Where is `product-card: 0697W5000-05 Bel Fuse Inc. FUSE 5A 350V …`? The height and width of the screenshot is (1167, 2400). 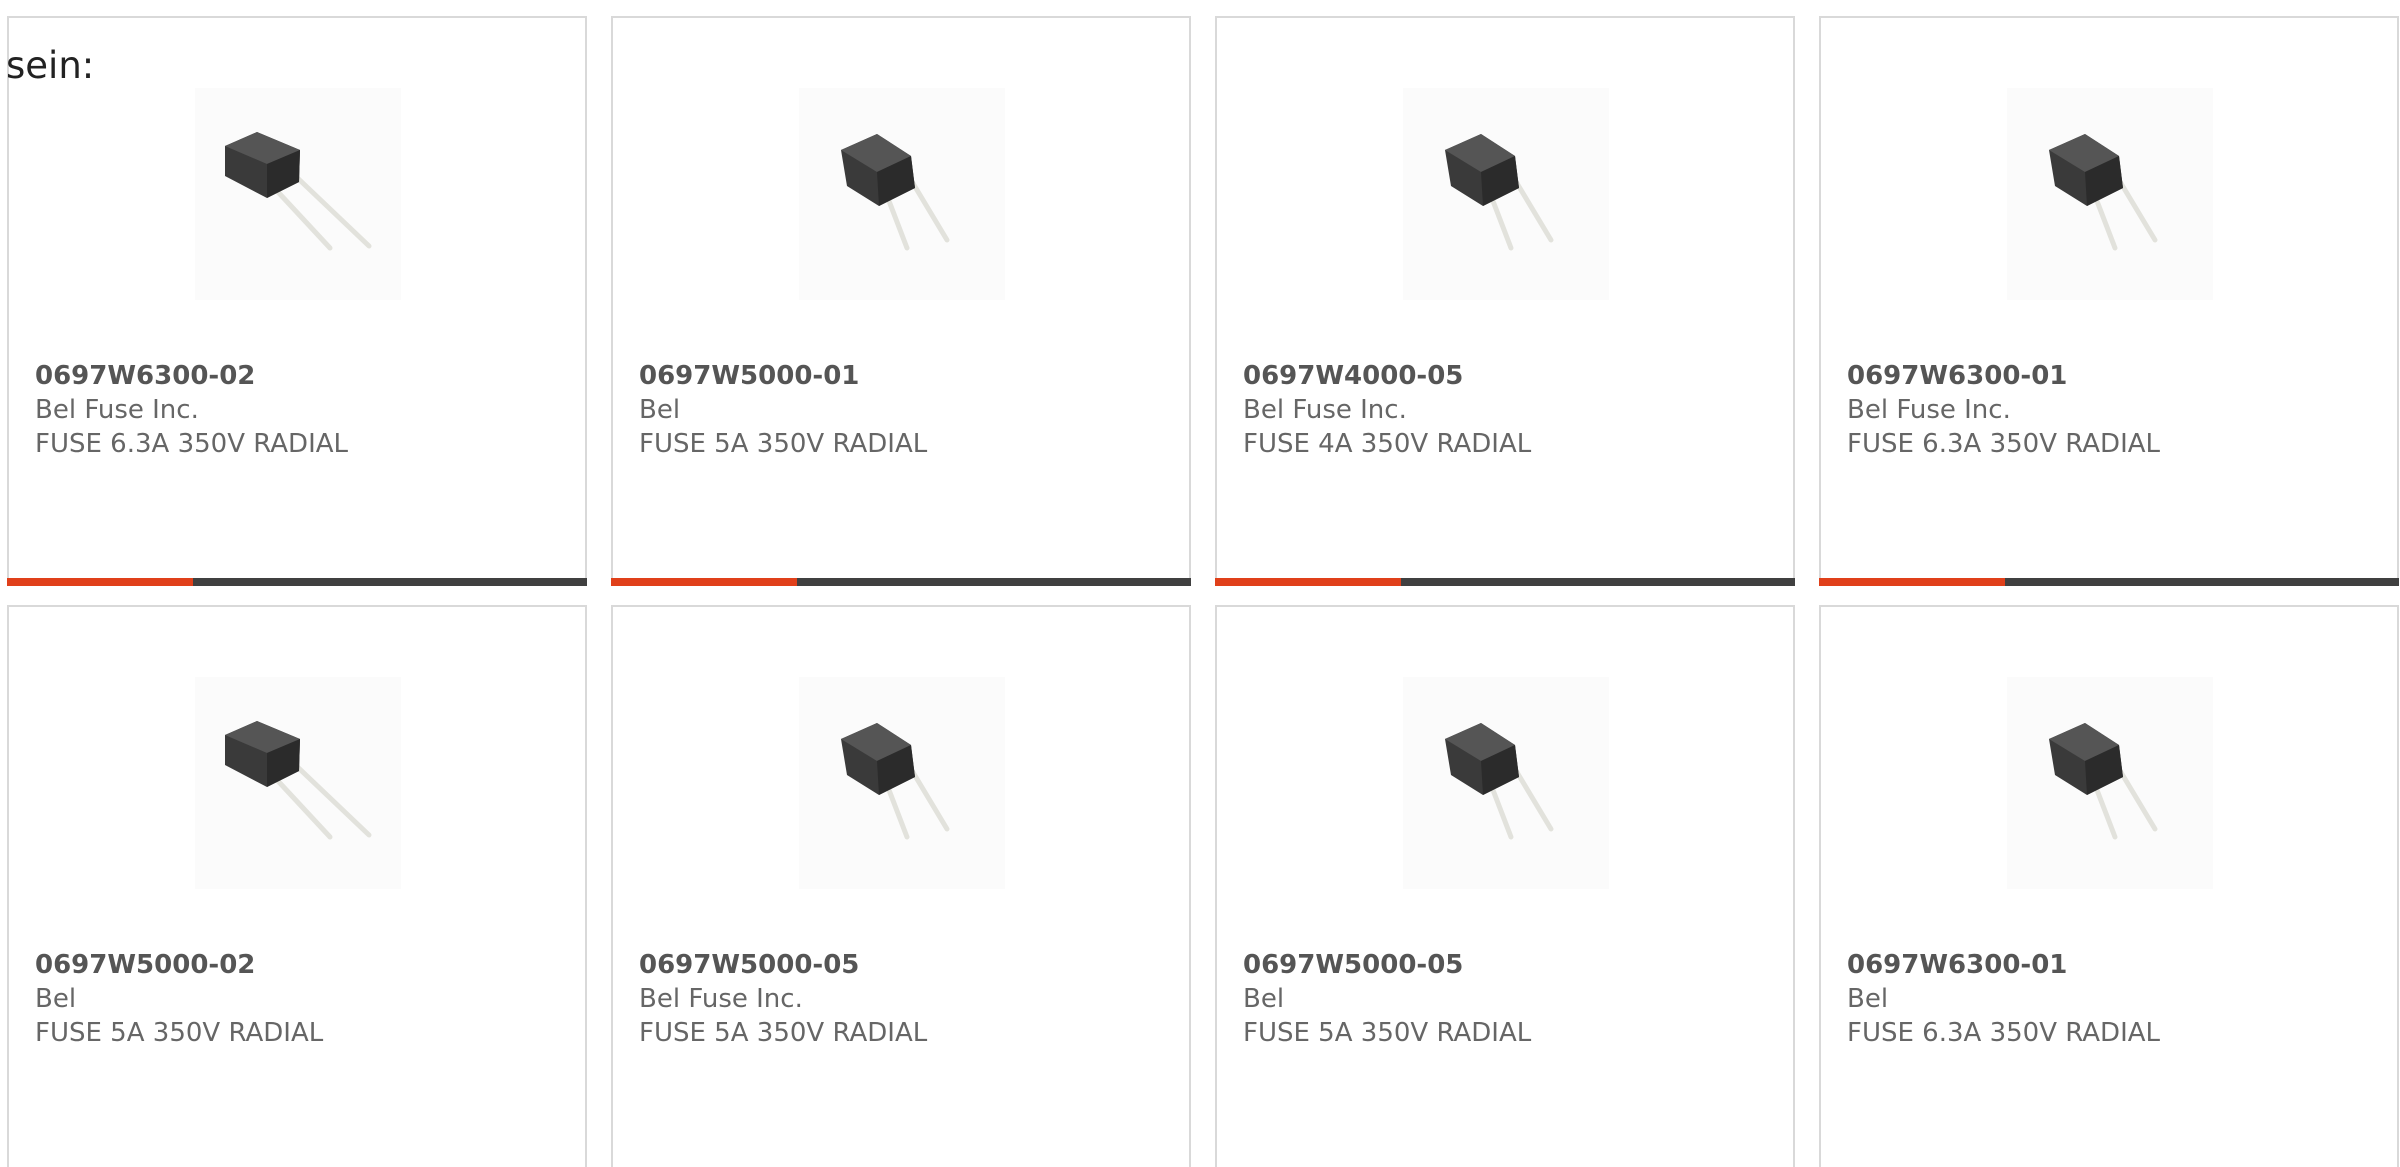 product-card: 0697W5000-05 Bel Fuse Inc. FUSE 5A 350V … is located at coordinates (901, 886).